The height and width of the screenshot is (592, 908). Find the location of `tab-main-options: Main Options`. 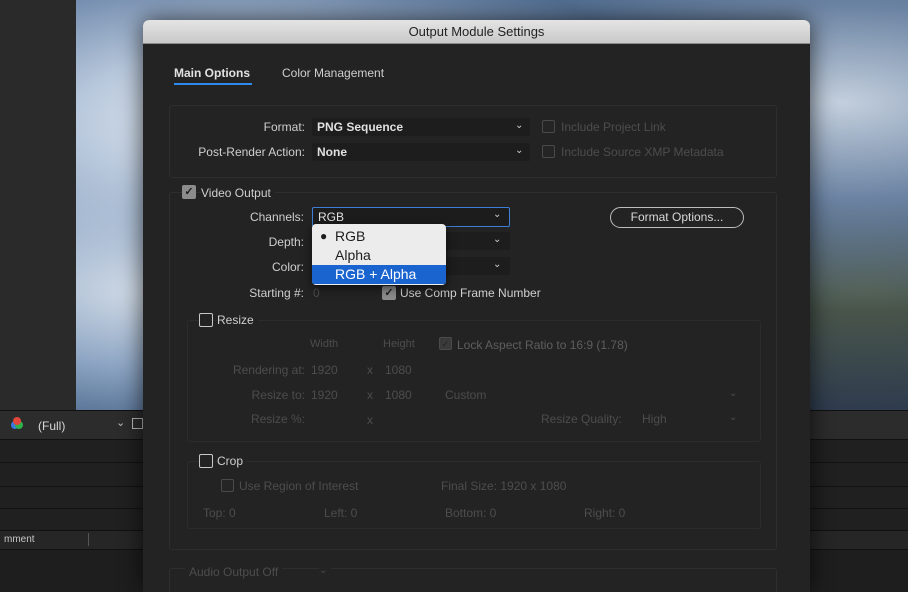

tab-main-options: Main Options is located at coordinates (212, 73).